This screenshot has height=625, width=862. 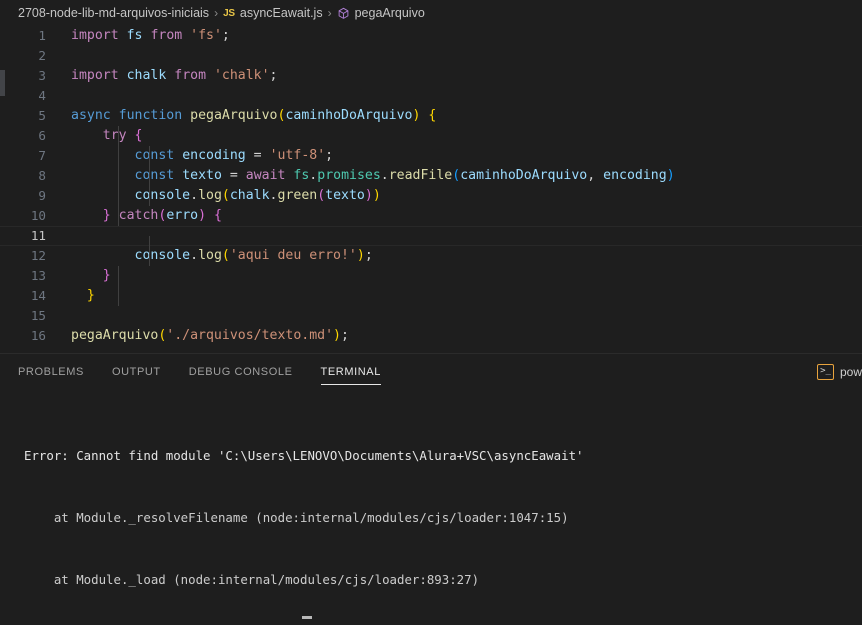 What do you see at coordinates (431, 96) in the screenshot?
I see `code-line: 4` at bounding box center [431, 96].